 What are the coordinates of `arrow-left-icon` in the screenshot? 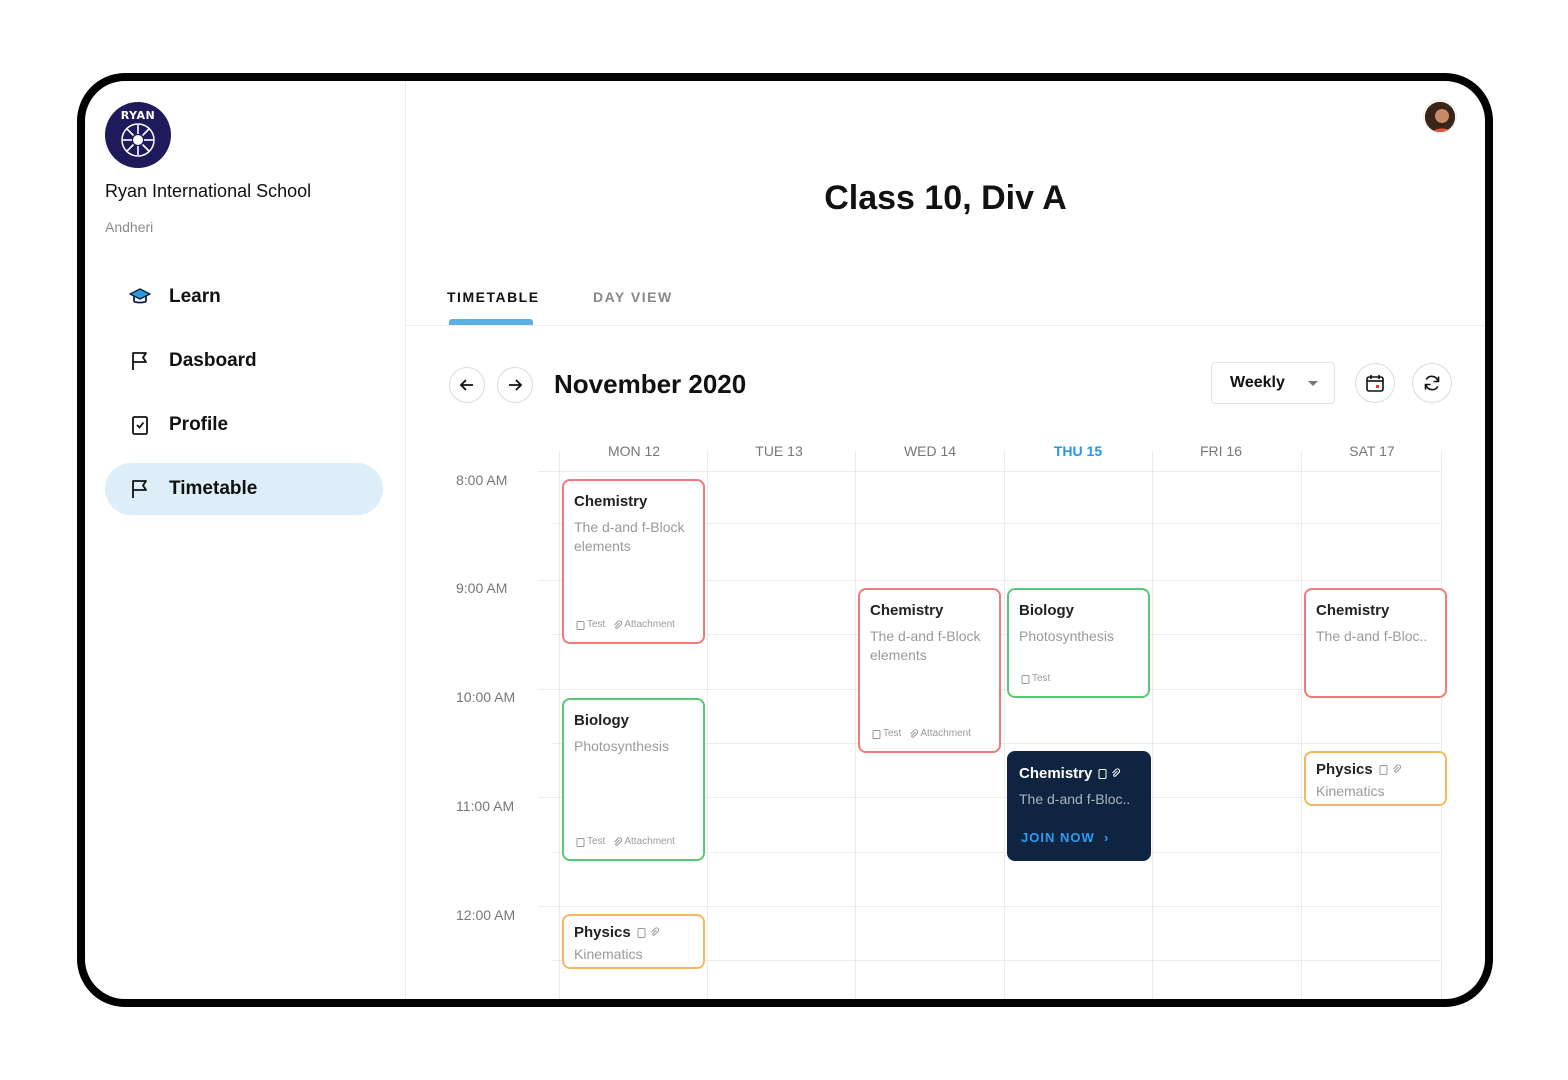 It's located at (466, 385).